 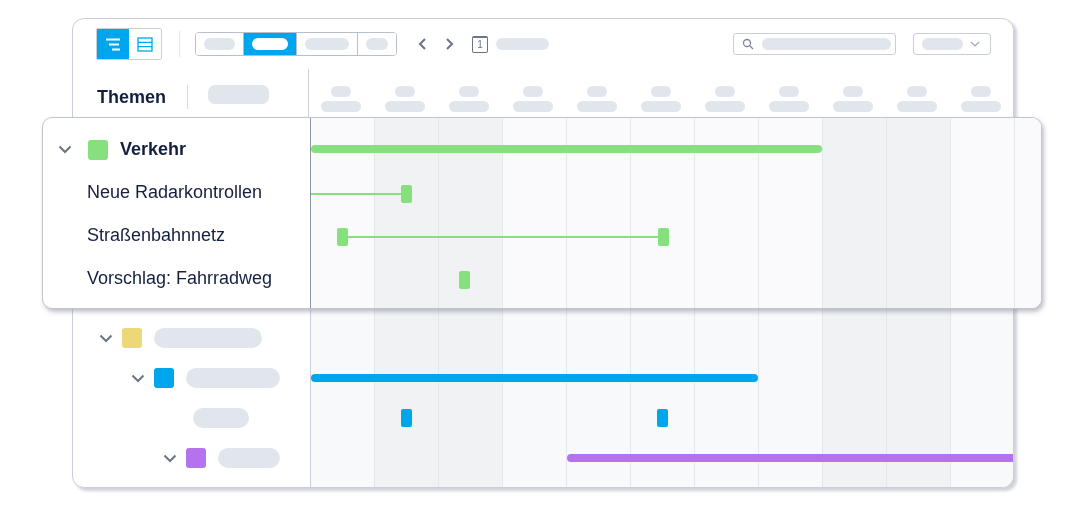 What do you see at coordinates (153, 149) in the screenshot?
I see `topic-name: Verkehr` at bounding box center [153, 149].